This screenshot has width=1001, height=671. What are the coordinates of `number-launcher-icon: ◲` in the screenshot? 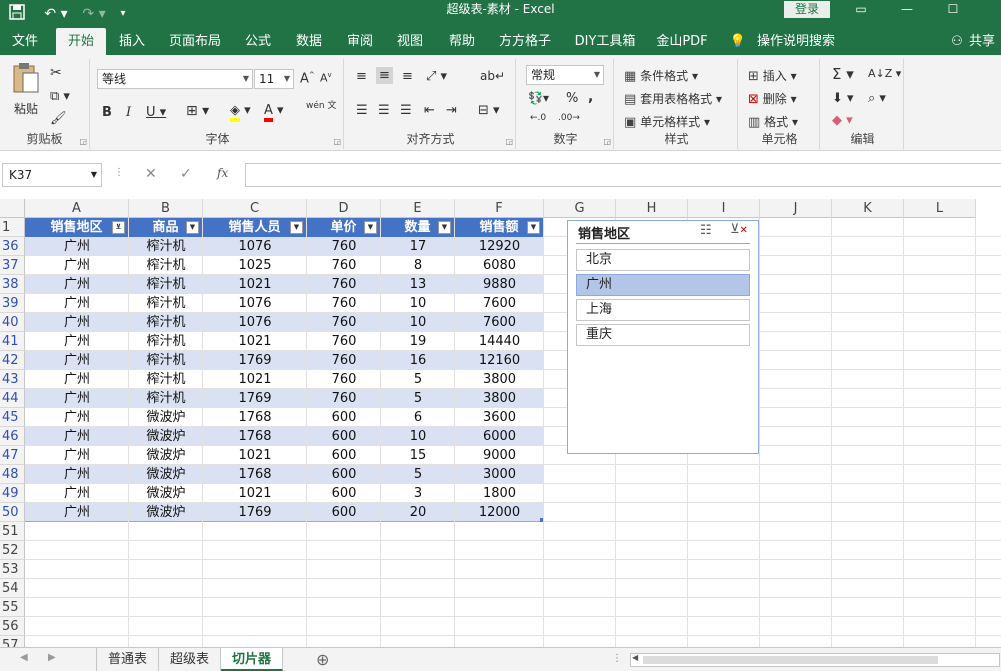 It's located at (607, 141).